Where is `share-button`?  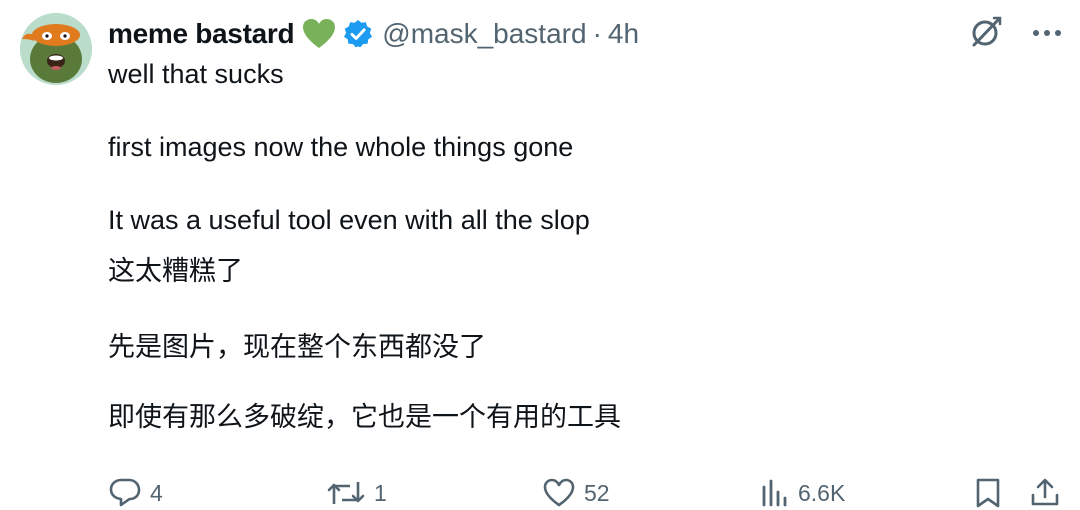 share-button is located at coordinates (1045, 492).